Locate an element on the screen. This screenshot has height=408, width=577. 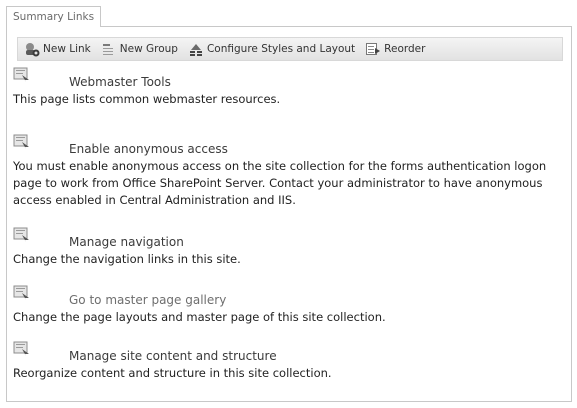
link-title: Manage site content and structure is located at coordinates (173, 356).